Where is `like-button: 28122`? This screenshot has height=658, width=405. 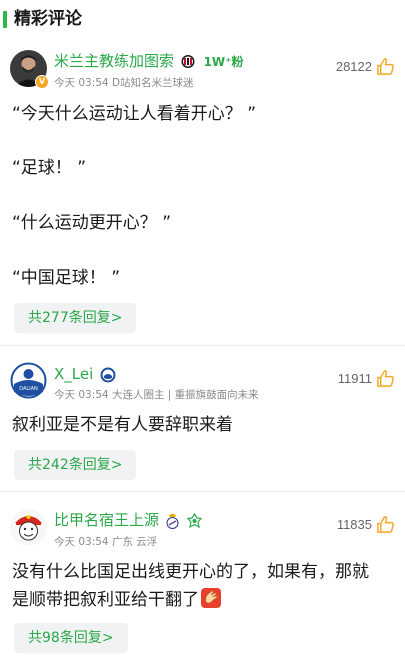 like-button: 28122 is located at coordinates (365, 66).